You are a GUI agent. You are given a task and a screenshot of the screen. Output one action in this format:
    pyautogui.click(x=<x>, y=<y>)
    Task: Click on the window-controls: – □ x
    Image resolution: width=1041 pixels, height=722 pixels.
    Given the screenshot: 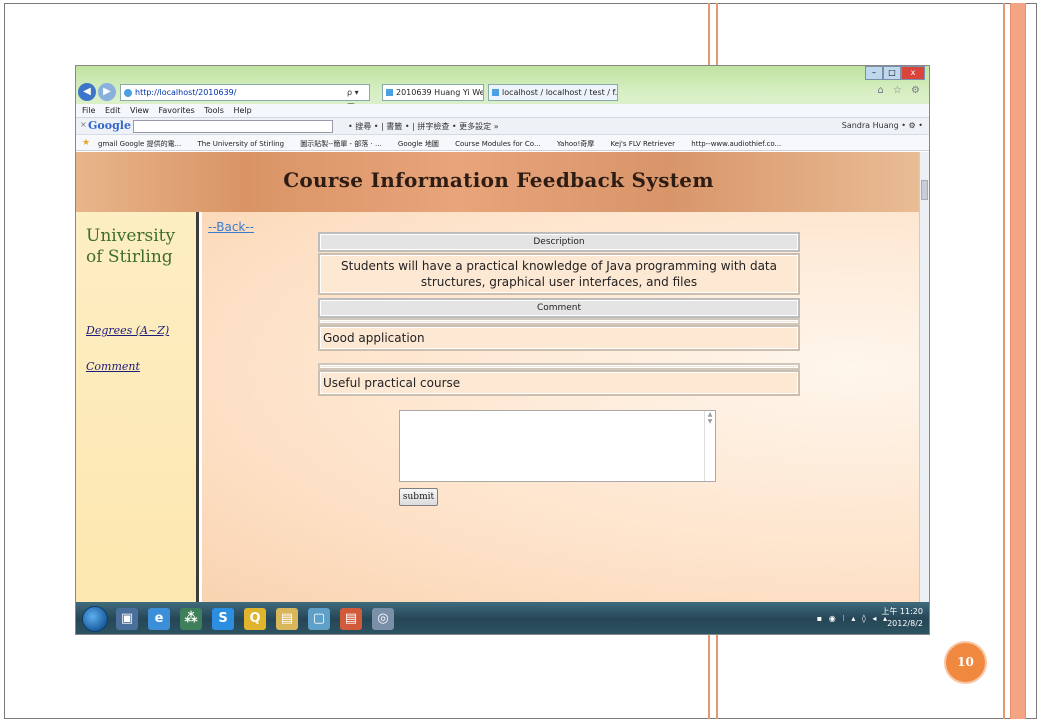 What is the action you would take?
    pyautogui.click(x=895, y=73)
    